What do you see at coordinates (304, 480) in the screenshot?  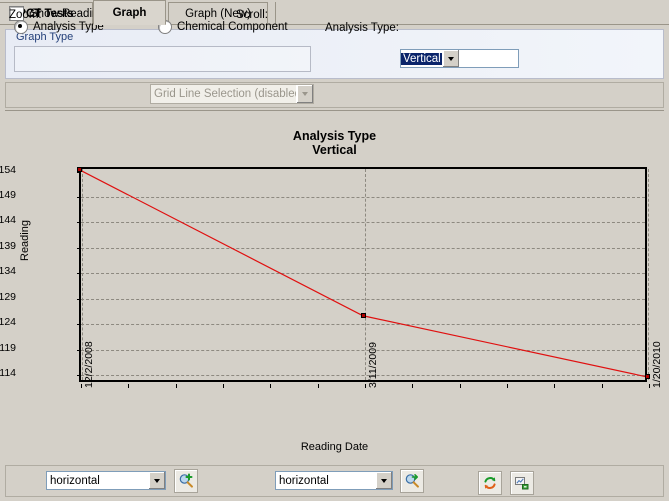 I see `scroll-mode-value: horizontal` at bounding box center [304, 480].